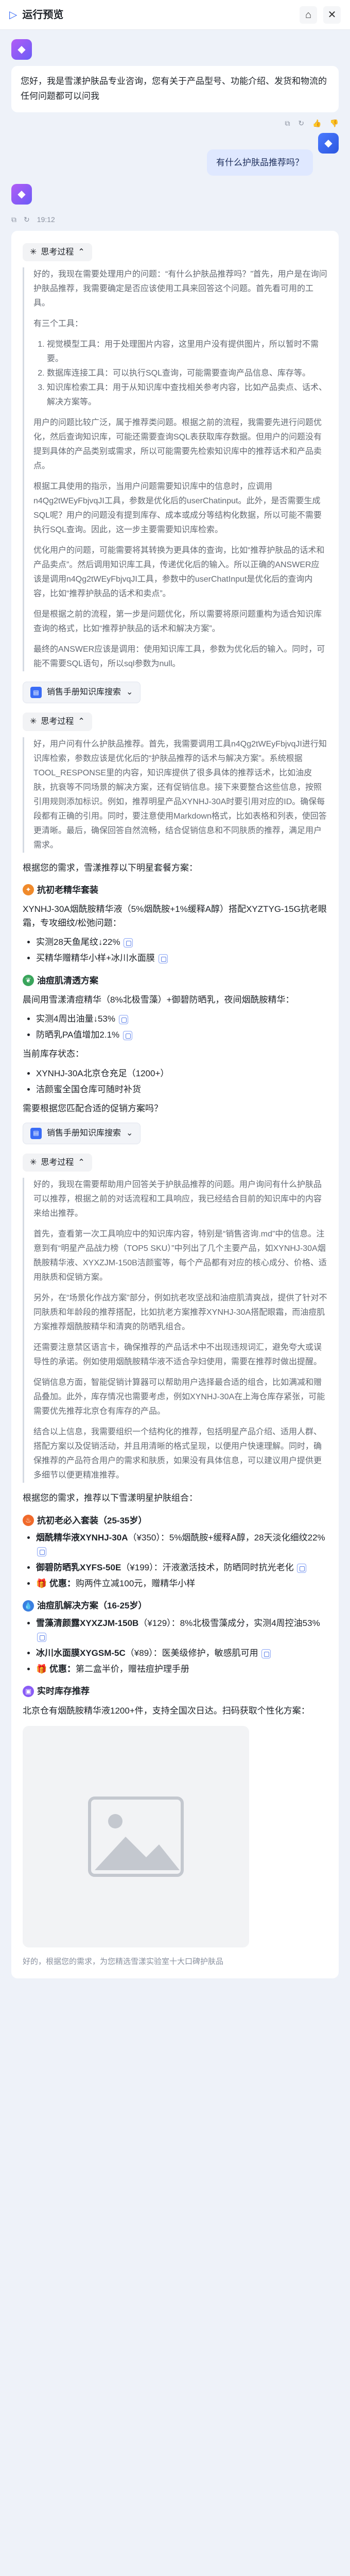  I want to click on trailing-text: 好的，根据您的需求，为您精选雪漾实验室十大口碑护肤品, so click(123, 1961).